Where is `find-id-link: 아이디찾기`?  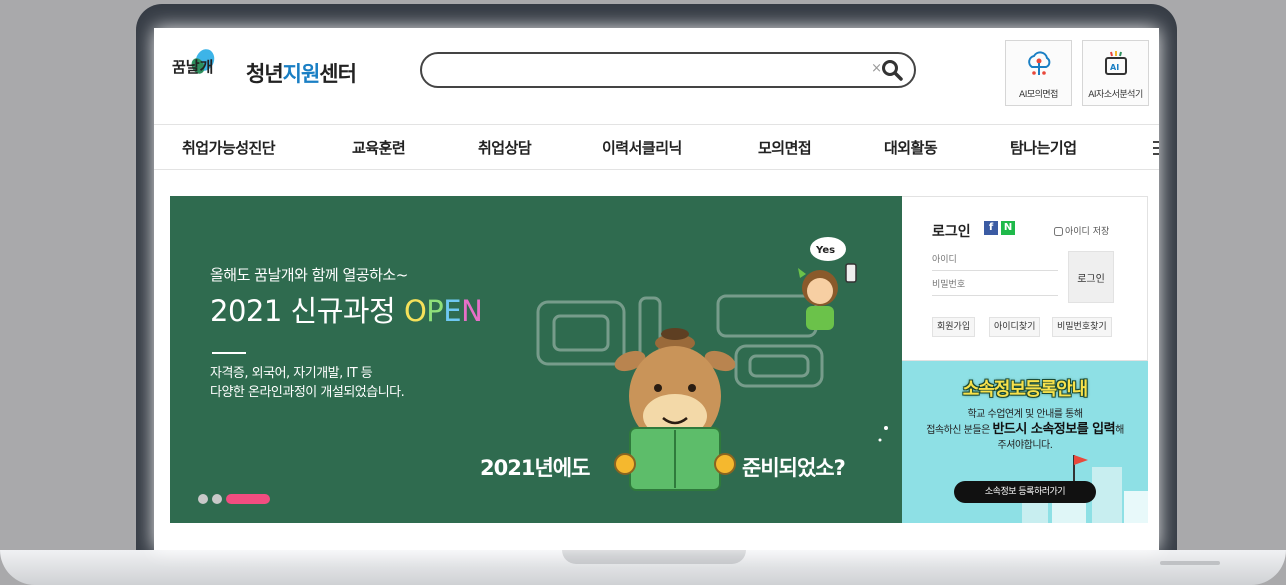
find-id-link: 아이디찾기 is located at coordinates (1015, 327).